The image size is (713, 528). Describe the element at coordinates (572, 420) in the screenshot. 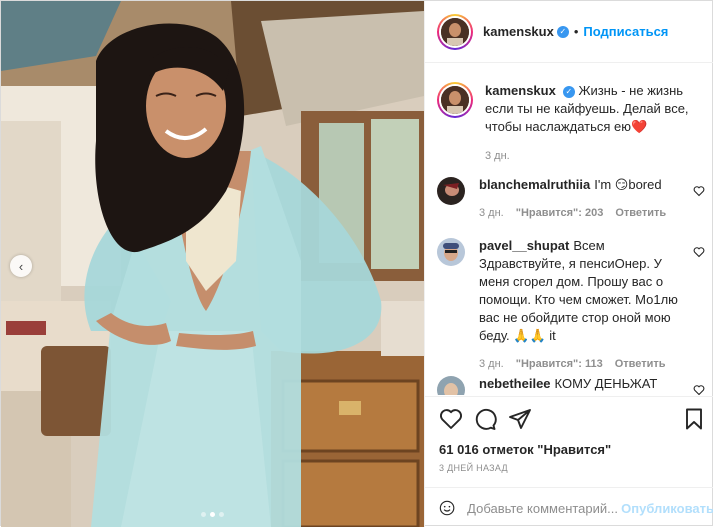

I see `action-bar` at that location.